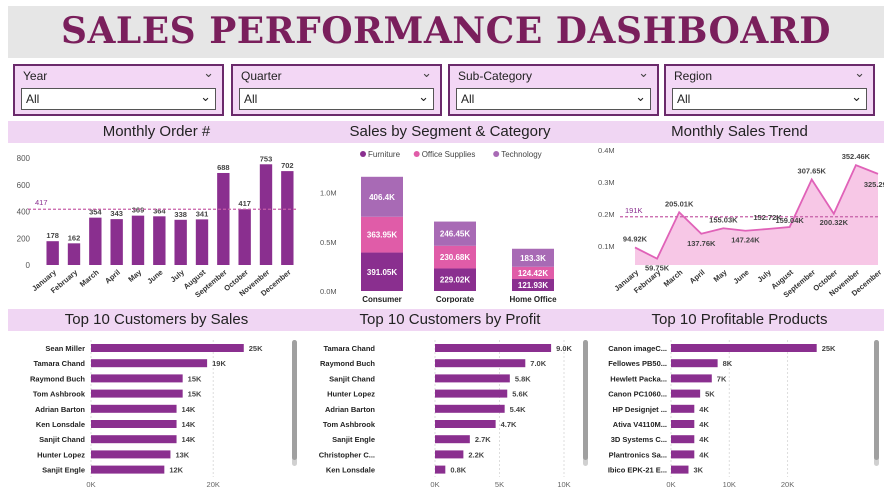  I want to click on data-label: 159.04K, so click(789, 220).